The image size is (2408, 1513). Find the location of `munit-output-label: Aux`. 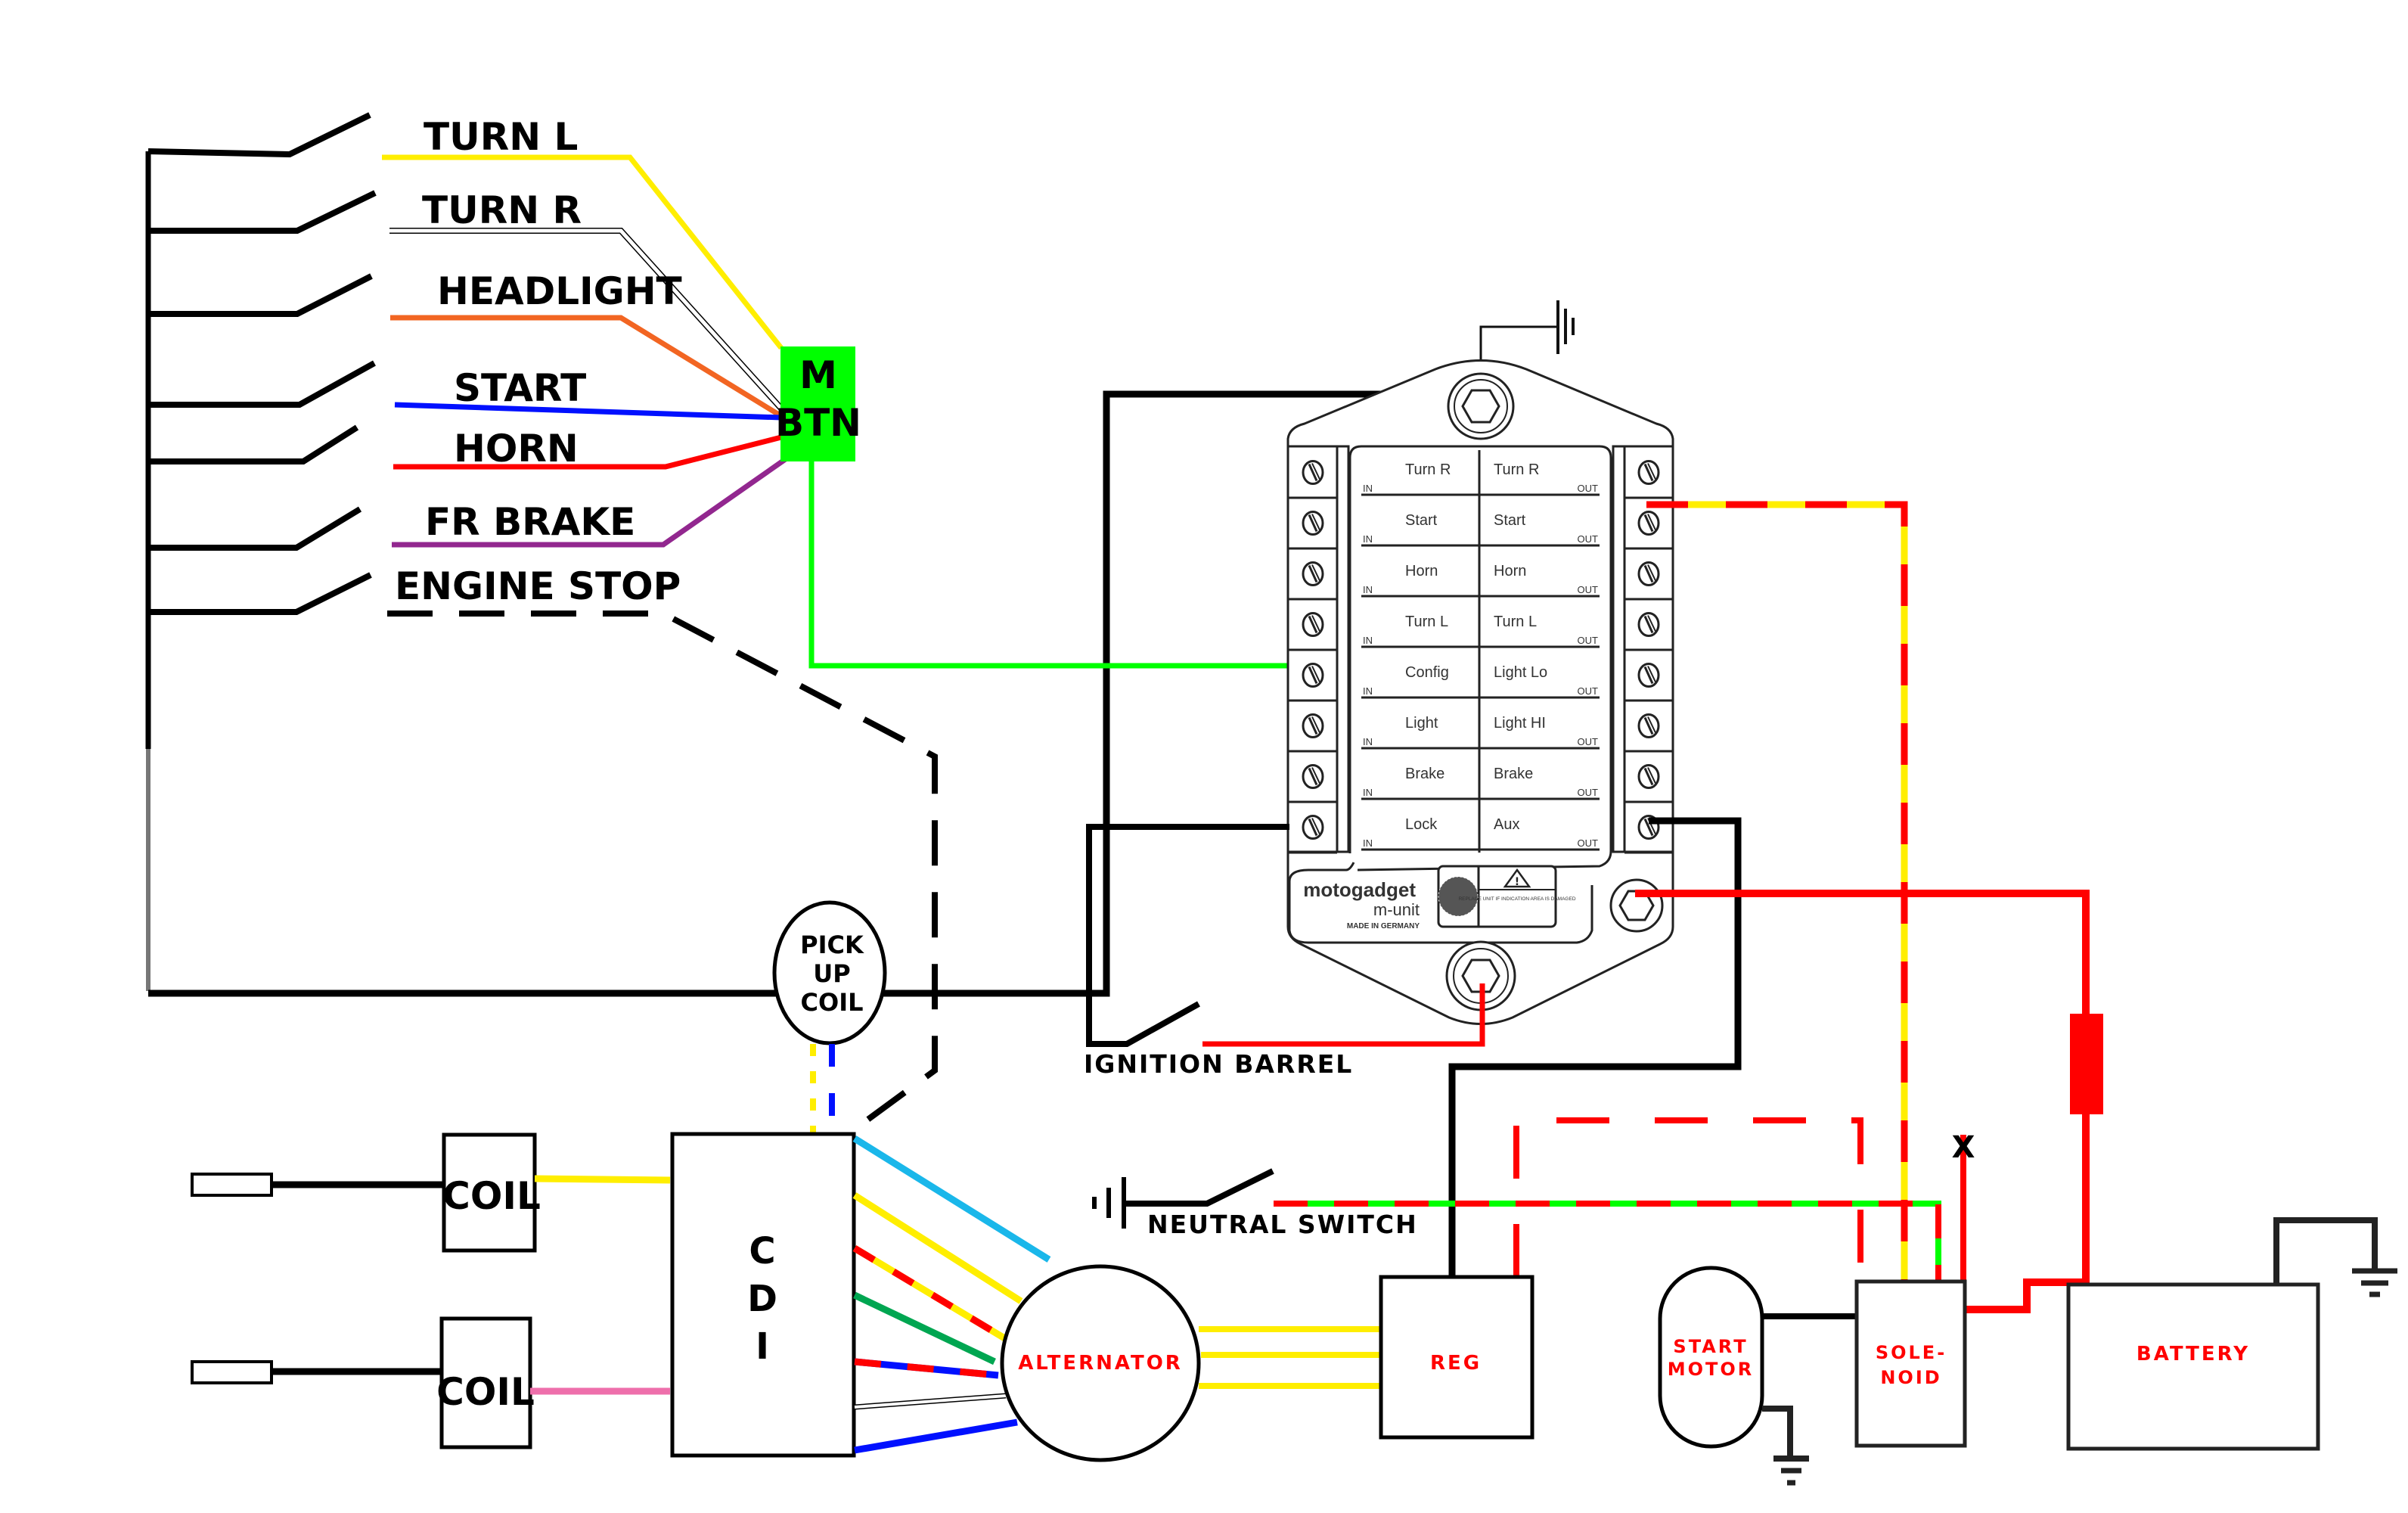

munit-output-label: Aux is located at coordinates (1506, 824).